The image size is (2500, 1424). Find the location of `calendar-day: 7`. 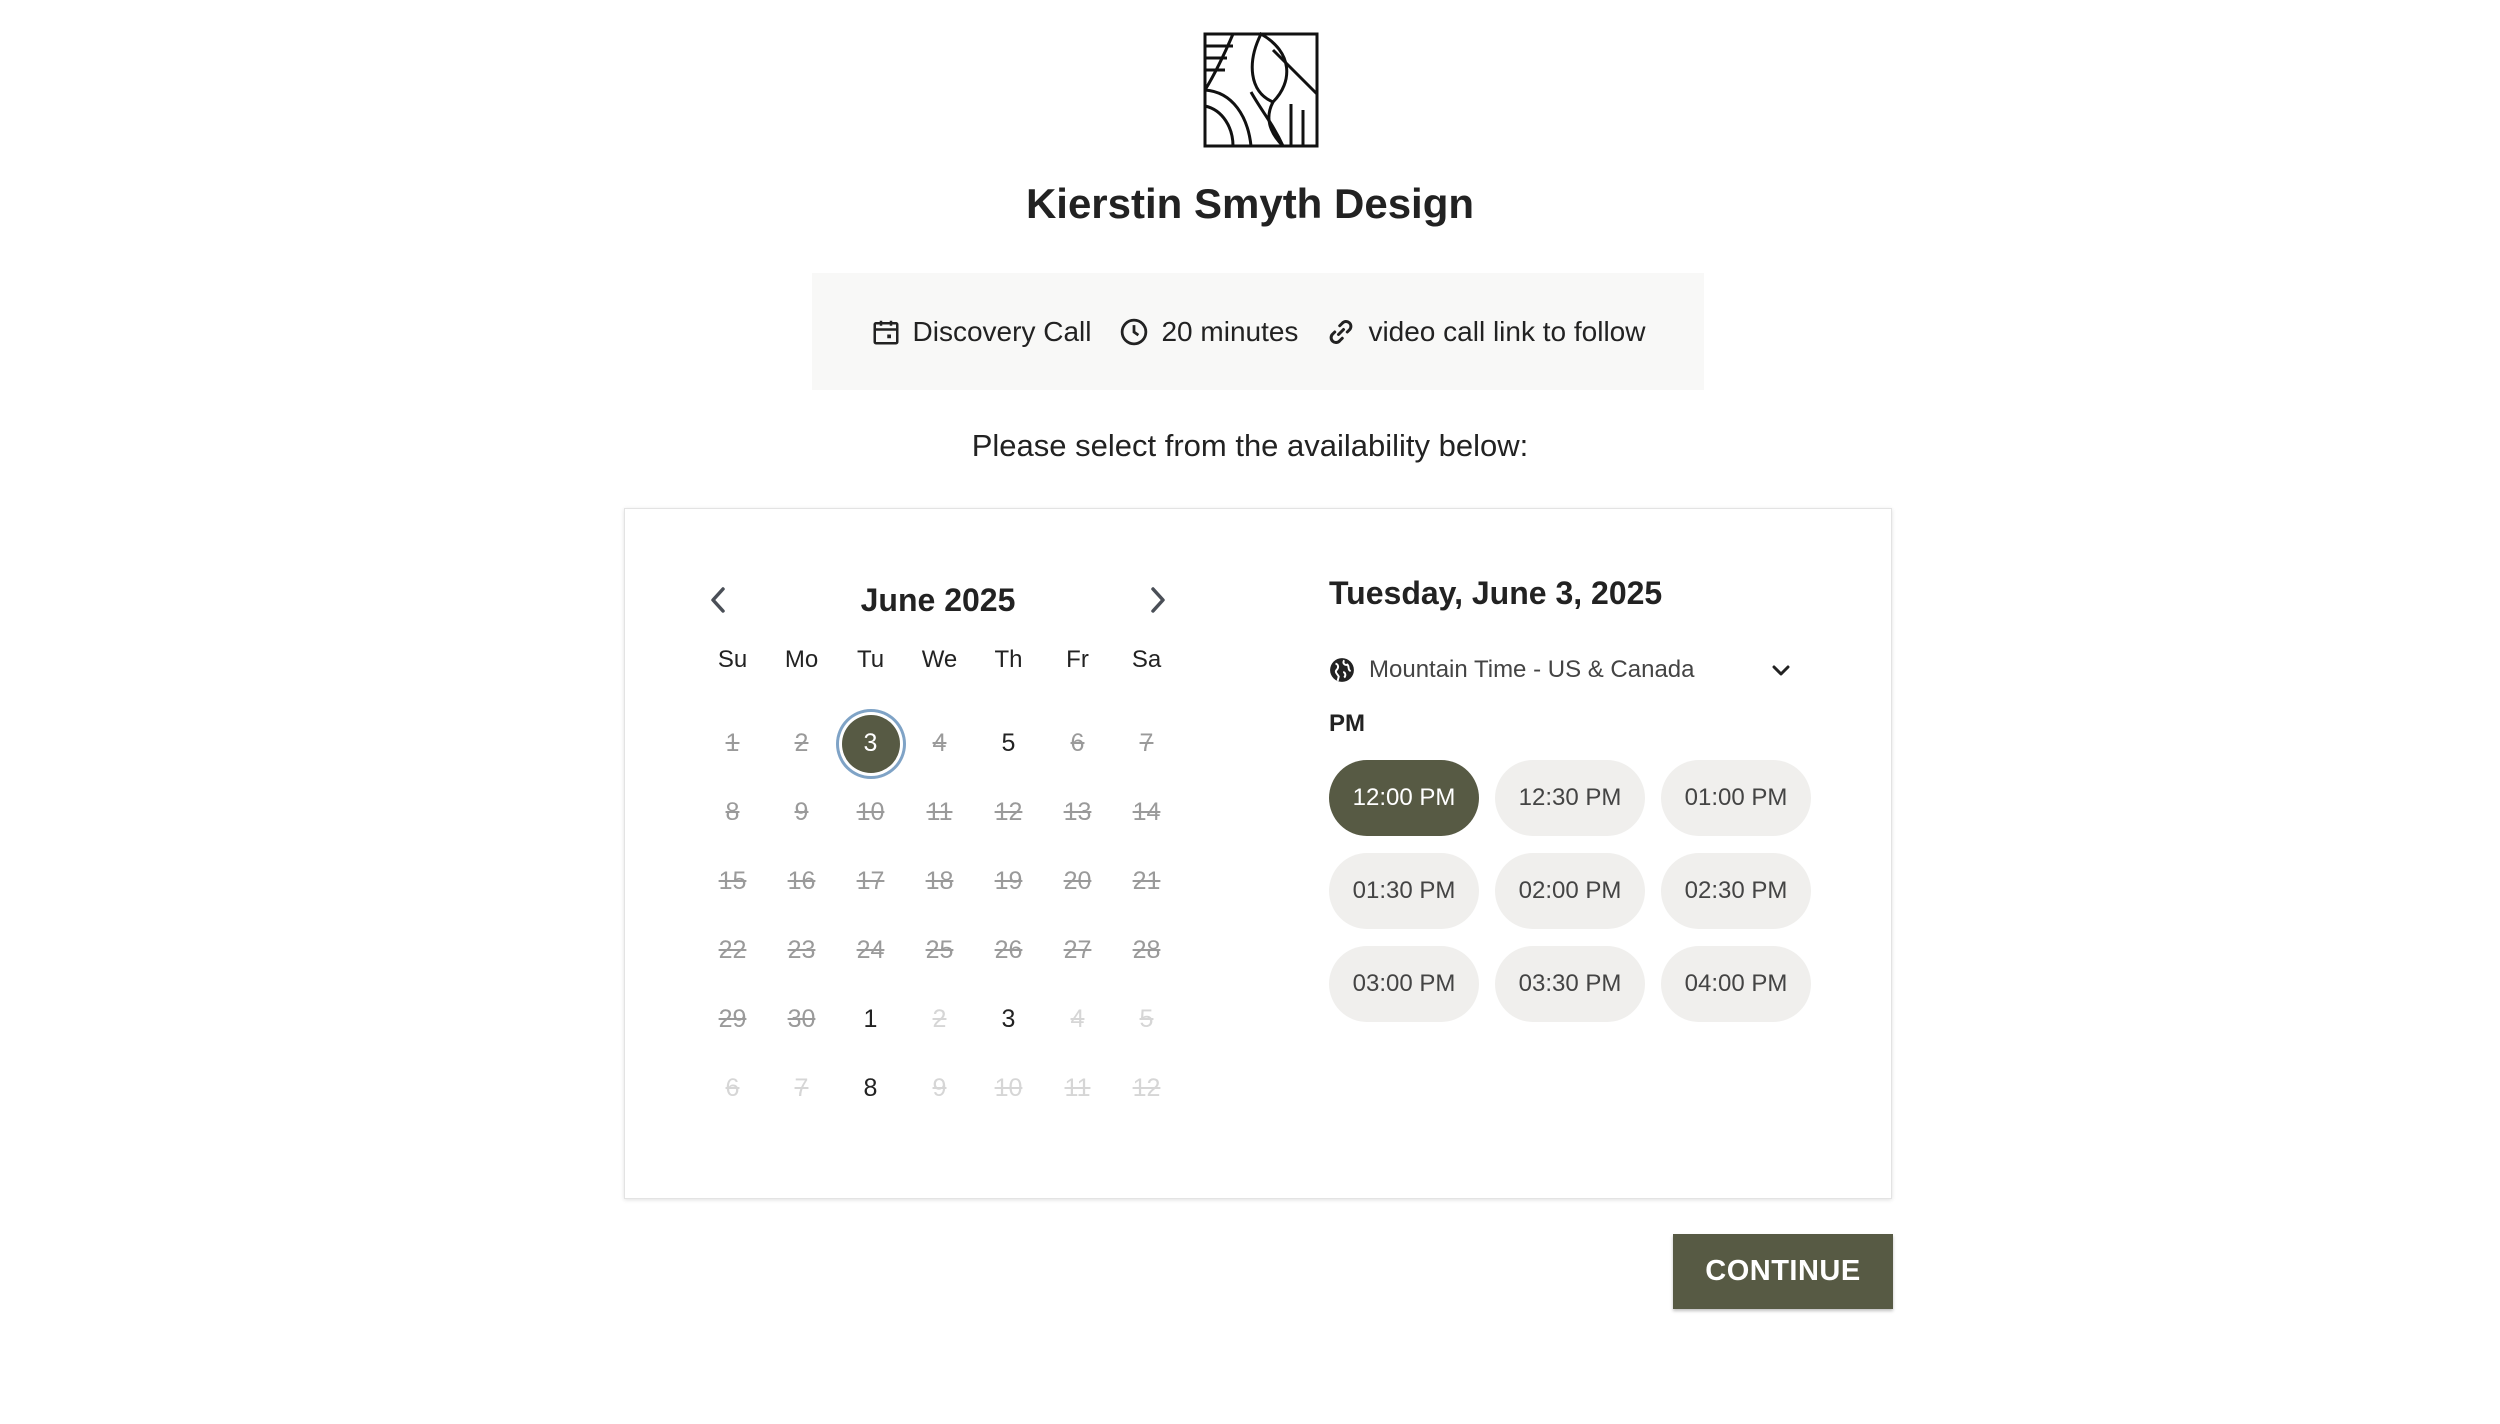

calendar-day: 7 is located at coordinates (801, 1088).